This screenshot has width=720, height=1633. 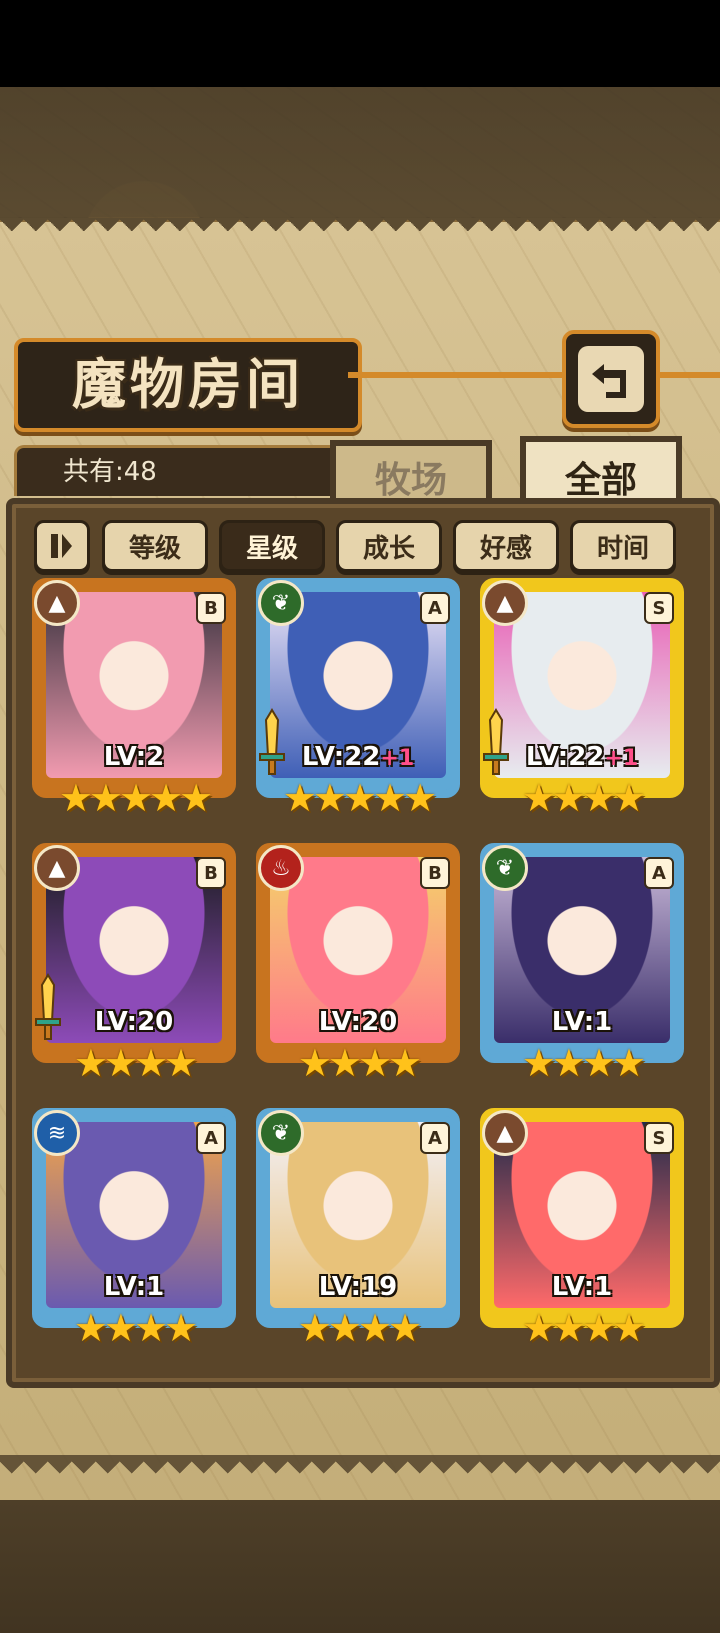 What do you see at coordinates (134, 702) in the screenshot?
I see `monster-card: ▲ B LV:2 ★★★★★` at bounding box center [134, 702].